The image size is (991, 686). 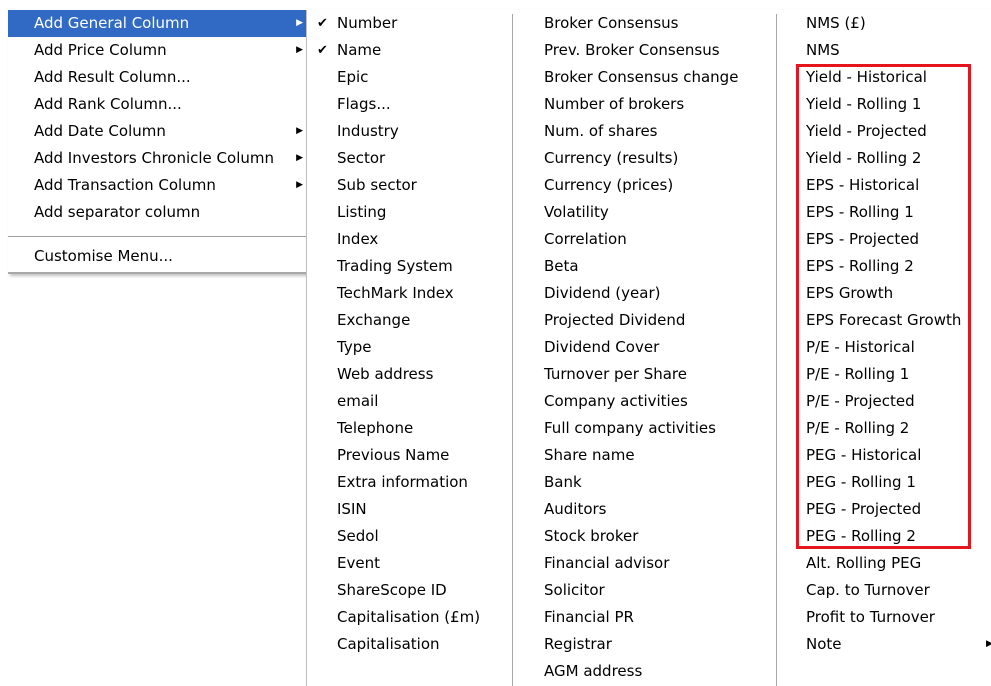 I want to click on menu-item-add-price-column: Add Price Column ▶, so click(x=157, y=50).